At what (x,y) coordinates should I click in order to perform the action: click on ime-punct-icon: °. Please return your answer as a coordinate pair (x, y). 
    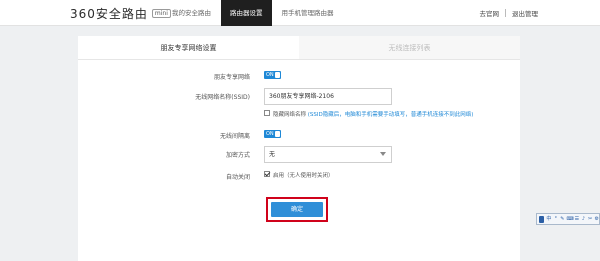
    Looking at the image, I should click on (555, 219).